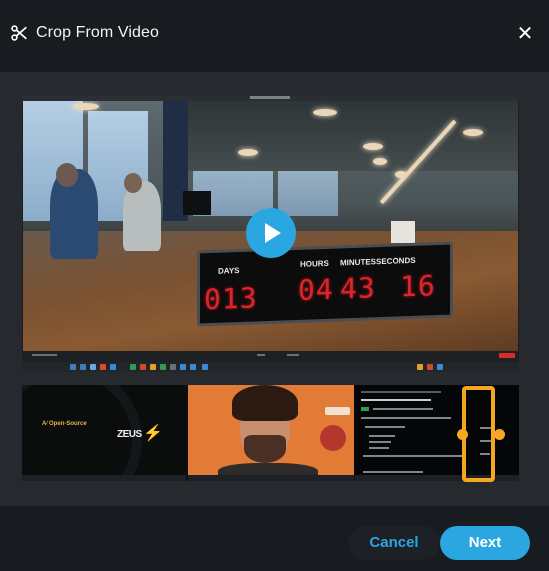 The width and height of the screenshot is (549, 571). Describe the element at coordinates (229, 270) in the screenshot. I see `clock-label-days: DAYS` at that location.